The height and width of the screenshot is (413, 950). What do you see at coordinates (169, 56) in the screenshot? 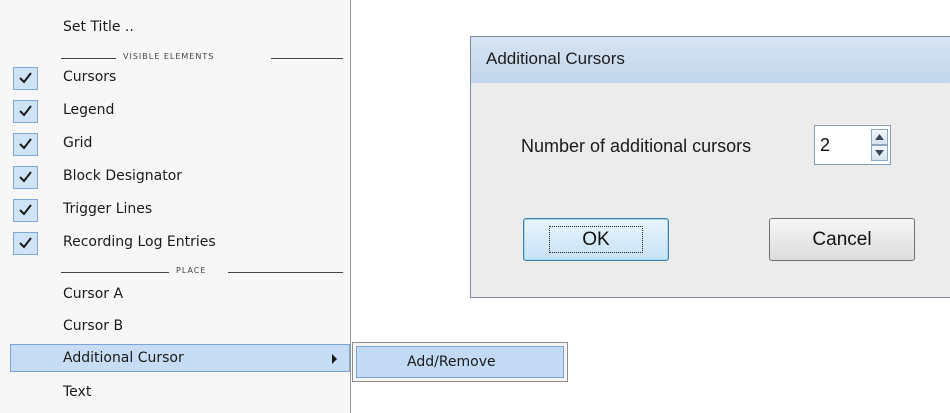
I see `section-label-visible-elements: VISIBLE ELEMENTS` at bounding box center [169, 56].